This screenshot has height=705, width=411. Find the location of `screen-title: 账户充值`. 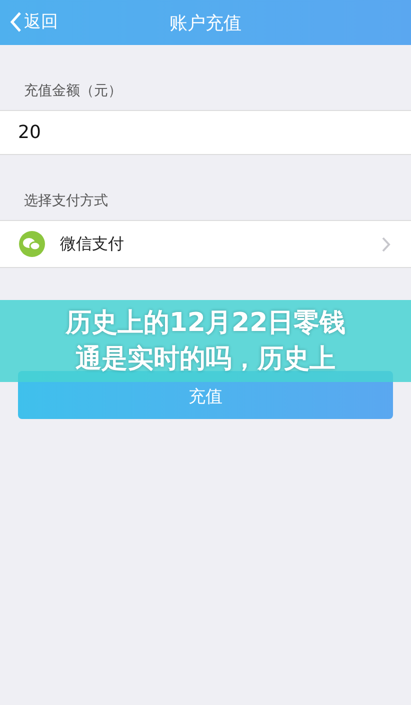

screen-title: 账户充值 is located at coordinates (206, 23).